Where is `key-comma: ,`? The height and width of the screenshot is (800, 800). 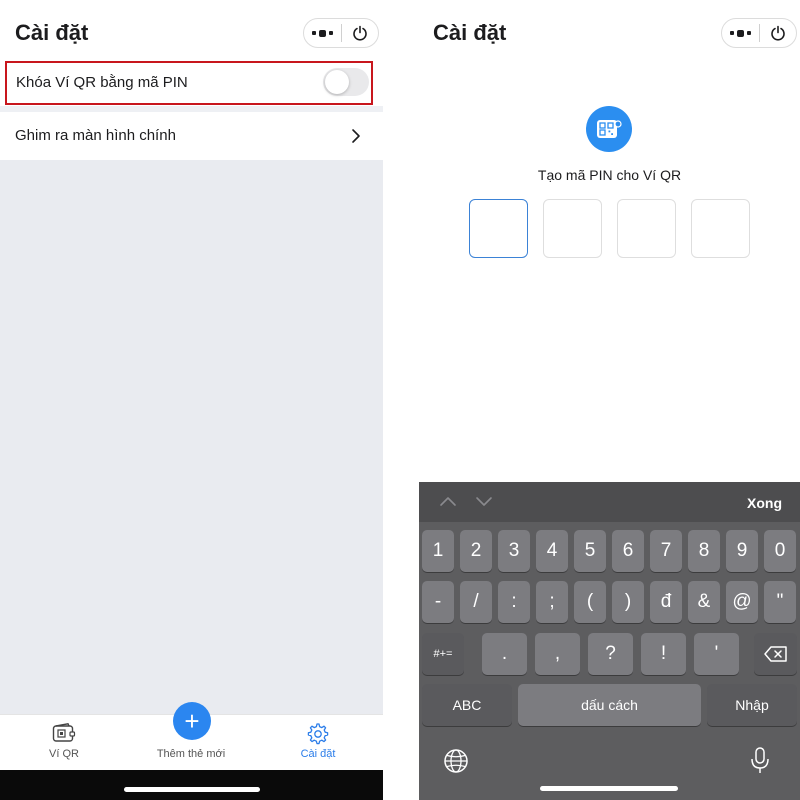 key-comma: , is located at coordinates (557, 654).